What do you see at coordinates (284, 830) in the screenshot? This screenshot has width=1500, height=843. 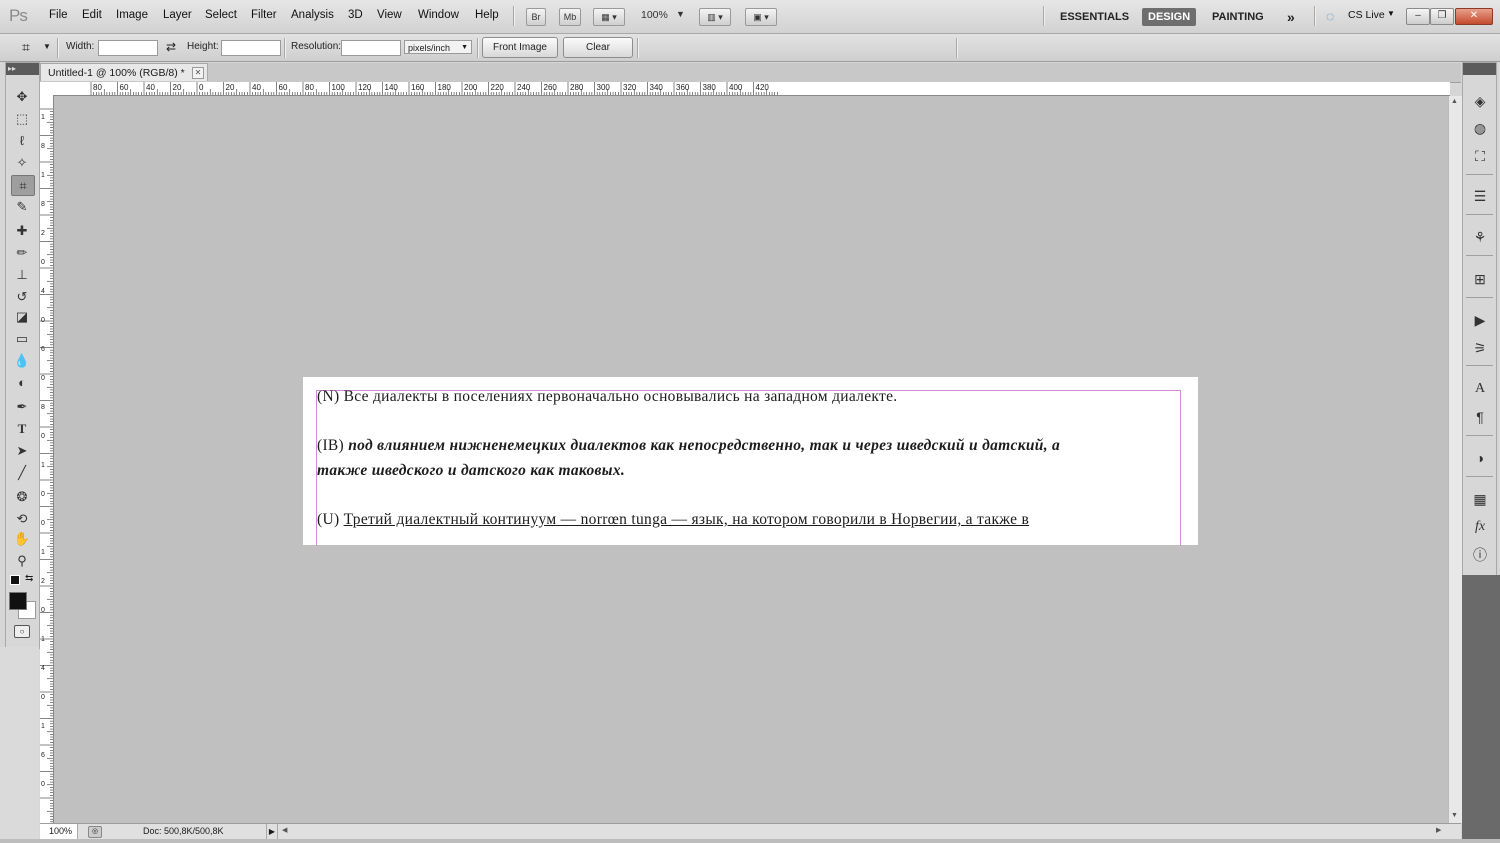 I see `scroll-left-icon: ◀` at bounding box center [284, 830].